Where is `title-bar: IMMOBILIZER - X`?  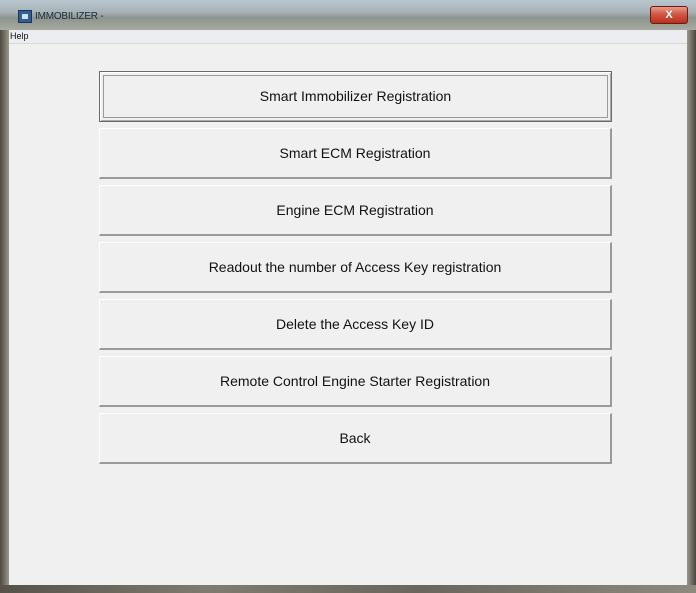
title-bar: IMMOBILIZER - X is located at coordinates (348, 15).